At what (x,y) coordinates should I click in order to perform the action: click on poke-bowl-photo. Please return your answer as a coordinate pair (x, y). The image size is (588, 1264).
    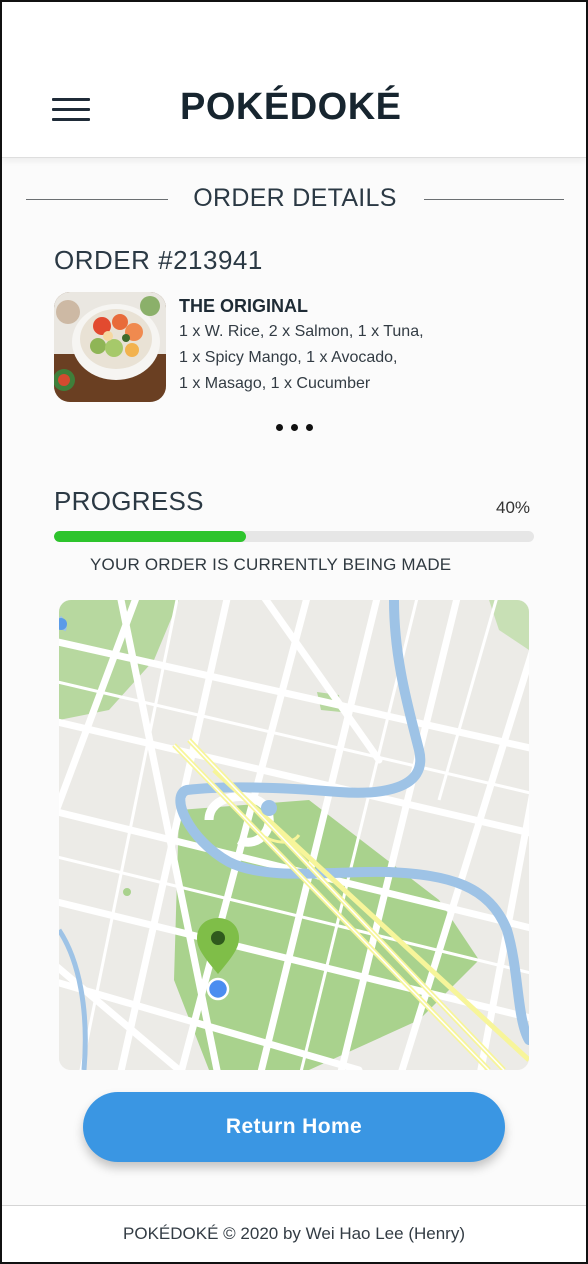
    Looking at the image, I should click on (110, 347).